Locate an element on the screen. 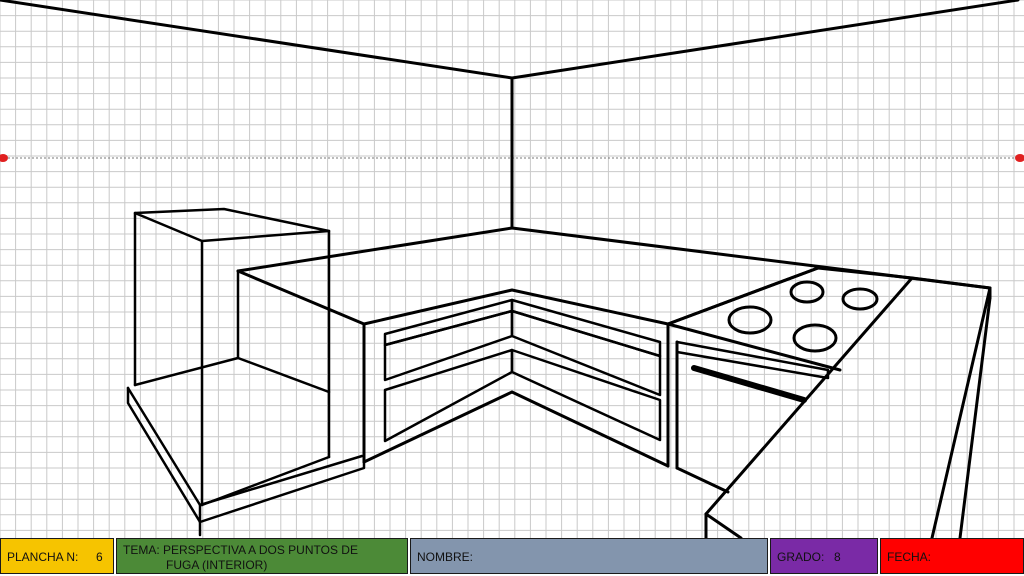 This screenshot has width=1024, height=576. fecha-field: FECHA: is located at coordinates (952, 556).